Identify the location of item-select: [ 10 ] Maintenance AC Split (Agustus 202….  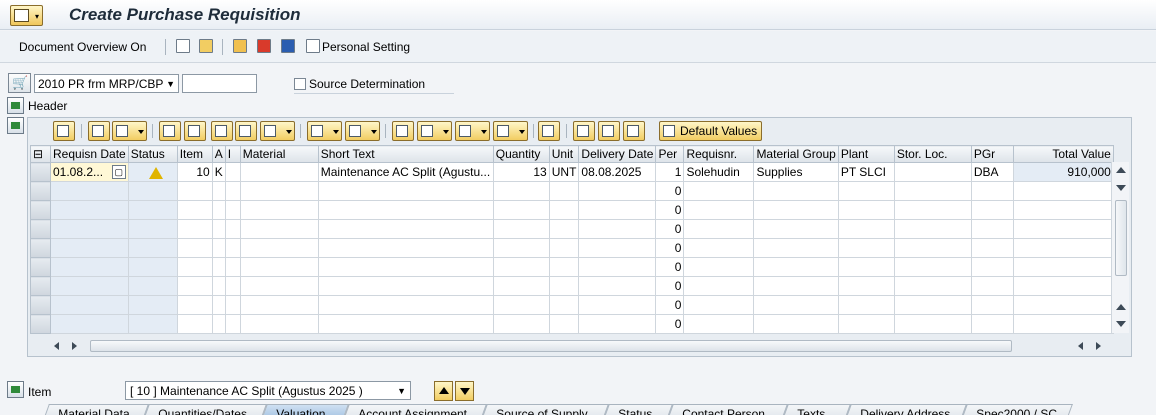
(268, 390).